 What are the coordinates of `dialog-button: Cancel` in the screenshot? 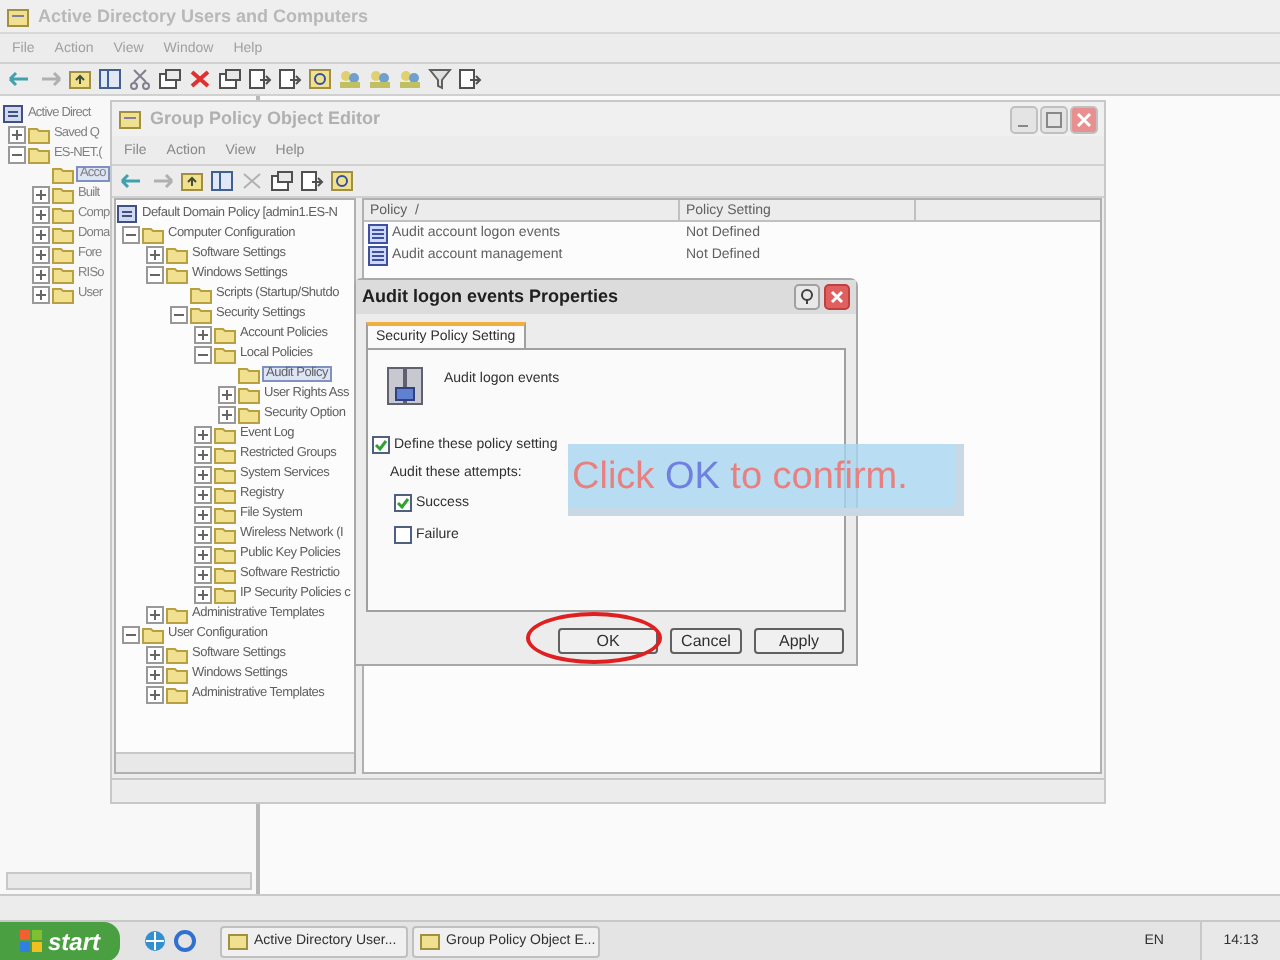 It's located at (706, 641).